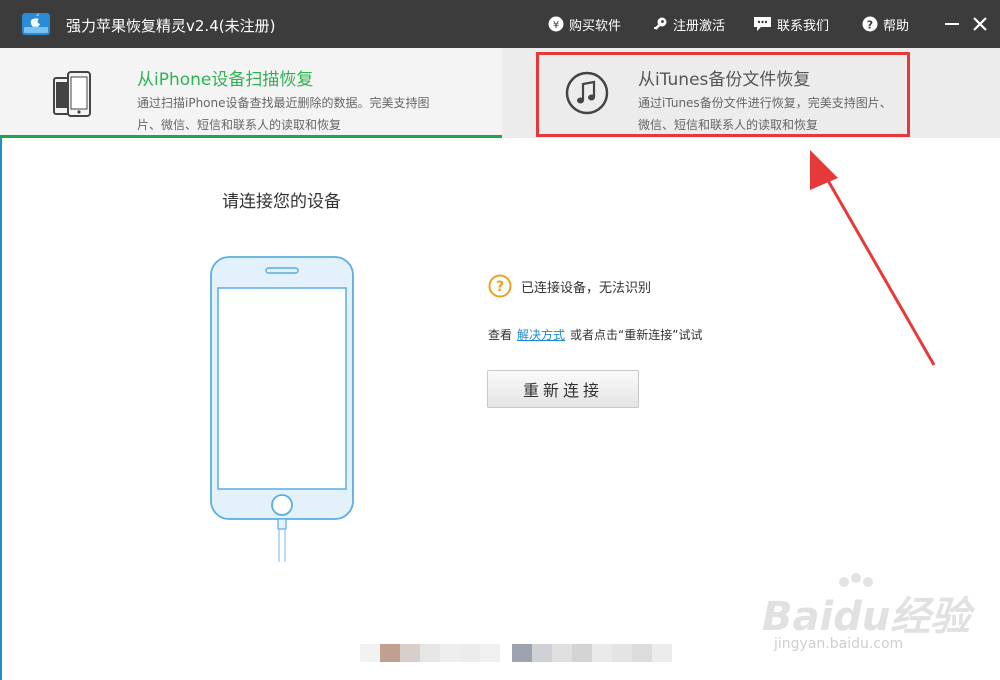 This screenshot has height=680, width=1000. What do you see at coordinates (762, 24) in the screenshot?
I see `chat-icon` at bounding box center [762, 24].